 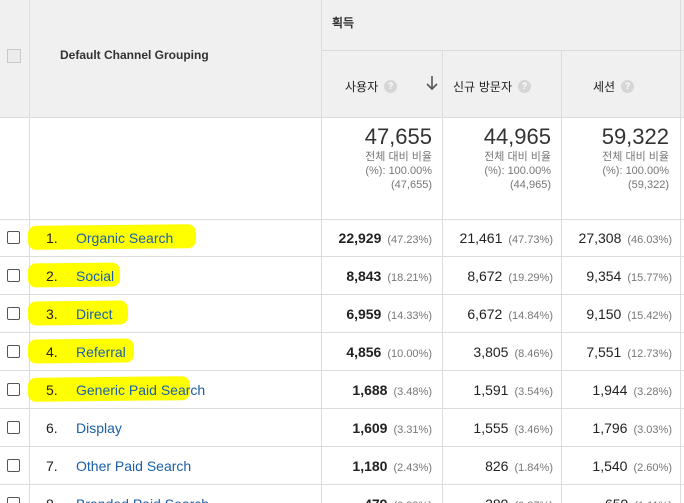 What do you see at coordinates (533, 354) in the screenshot?
I see `new-visitors-value-percent: (8.46%)` at bounding box center [533, 354].